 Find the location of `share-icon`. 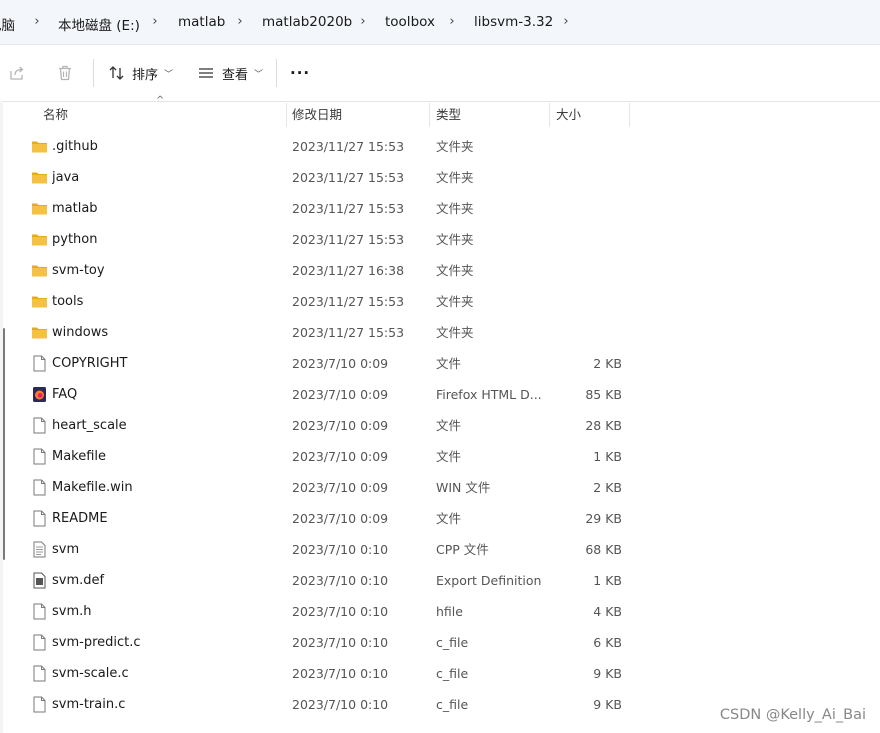

share-icon is located at coordinates (17, 73).